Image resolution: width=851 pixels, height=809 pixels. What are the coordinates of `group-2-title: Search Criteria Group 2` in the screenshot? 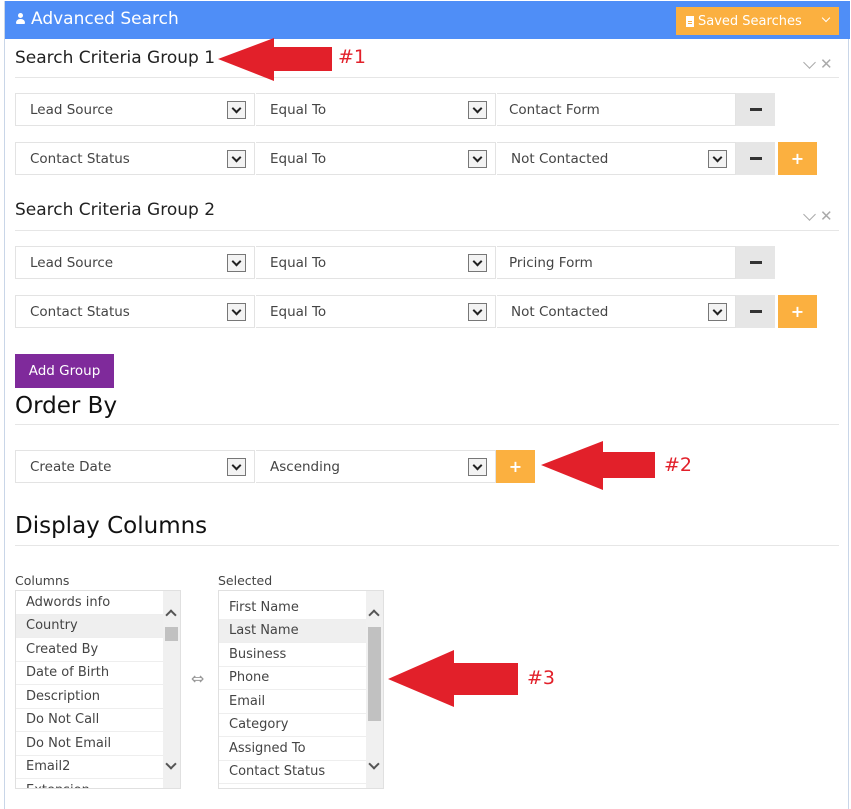 It's located at (115, 210).